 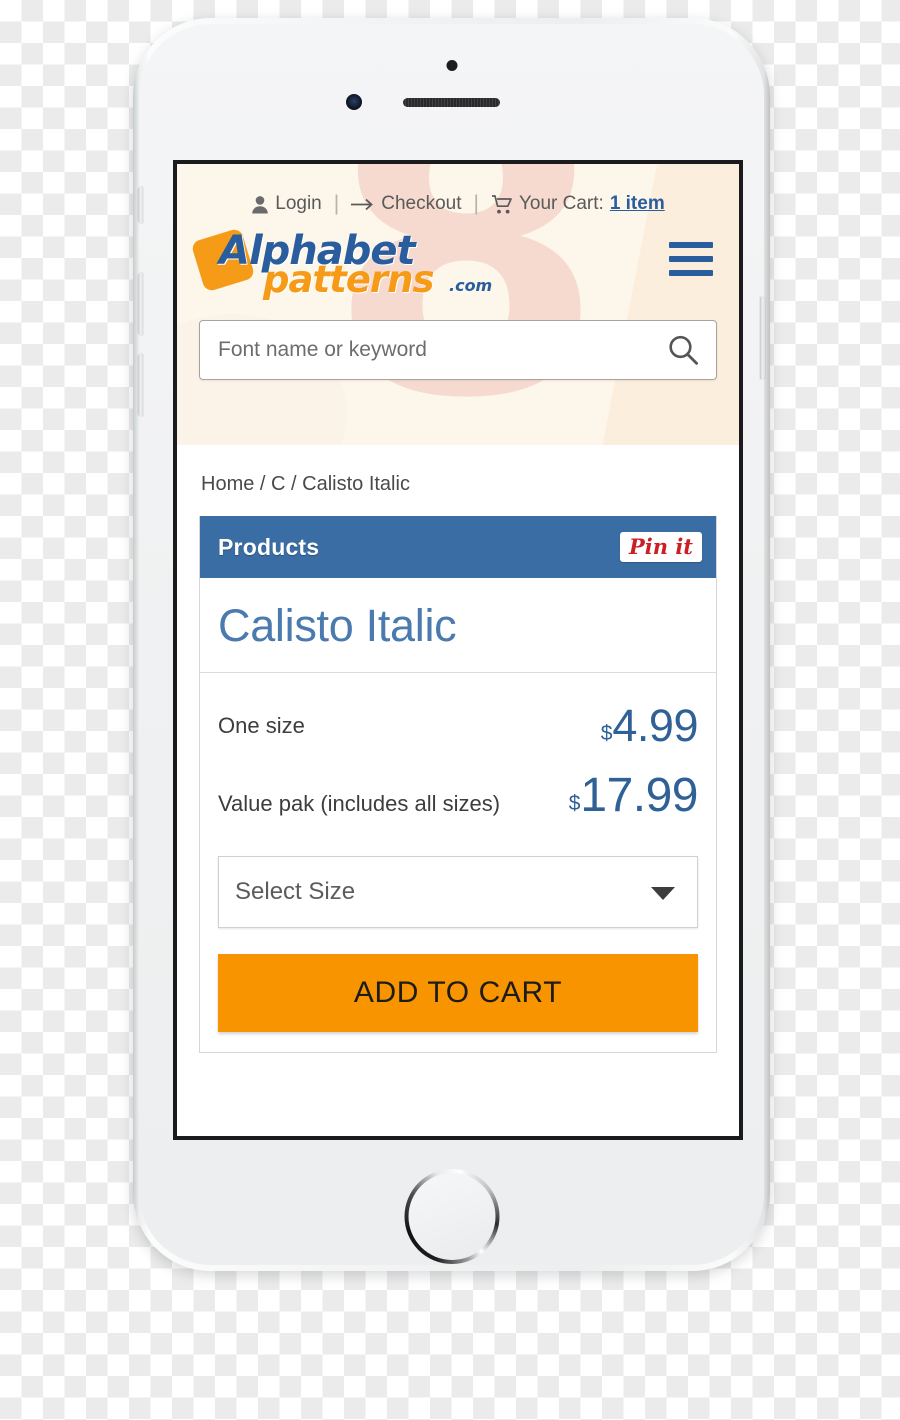 What do you see at coordinates (561, 203) in the screenshot?
I see `cart-label: Your Cart:` at bounding box center [561, 203].